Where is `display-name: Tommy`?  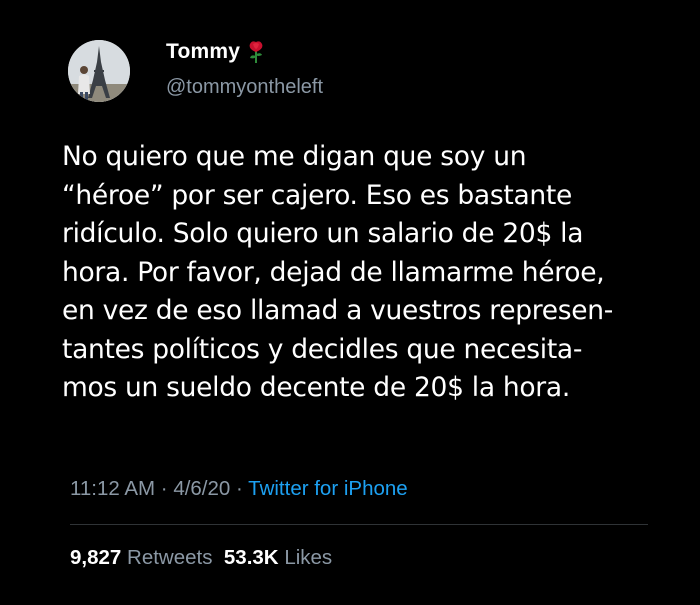 display-name: Tommy is located at coordinates (203, 52).